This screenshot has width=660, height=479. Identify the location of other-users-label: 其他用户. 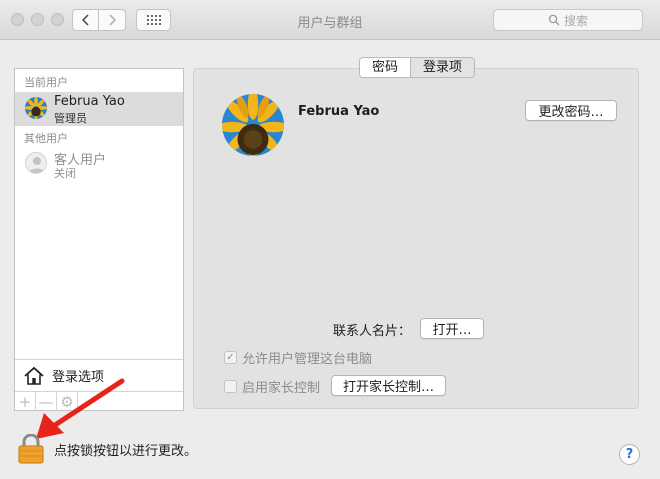
(46, 138).